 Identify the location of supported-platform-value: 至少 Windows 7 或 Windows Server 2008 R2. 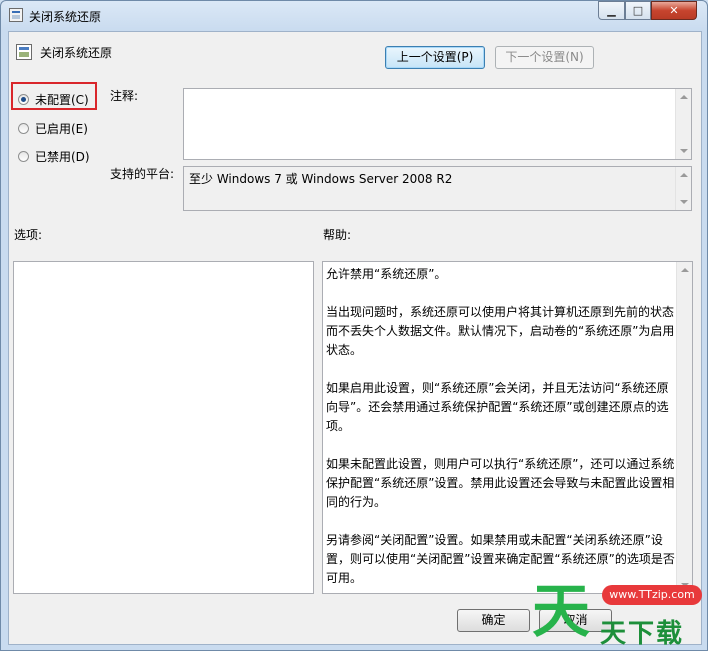
(321, 179).